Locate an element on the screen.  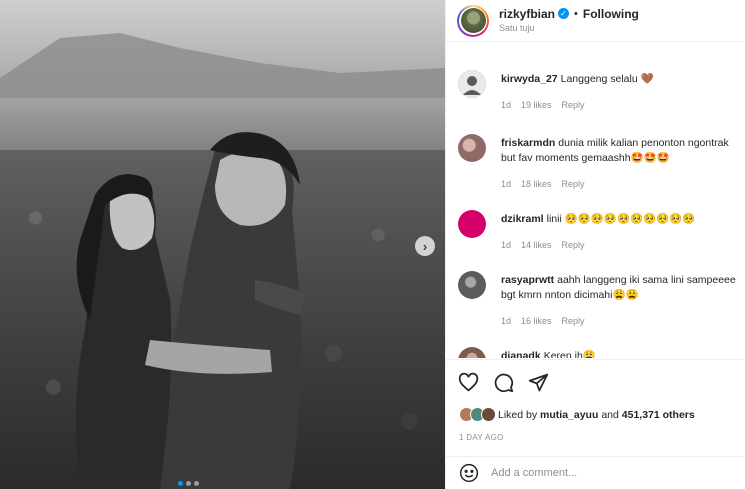
carousel-dots is located at coordinates (188, 483).